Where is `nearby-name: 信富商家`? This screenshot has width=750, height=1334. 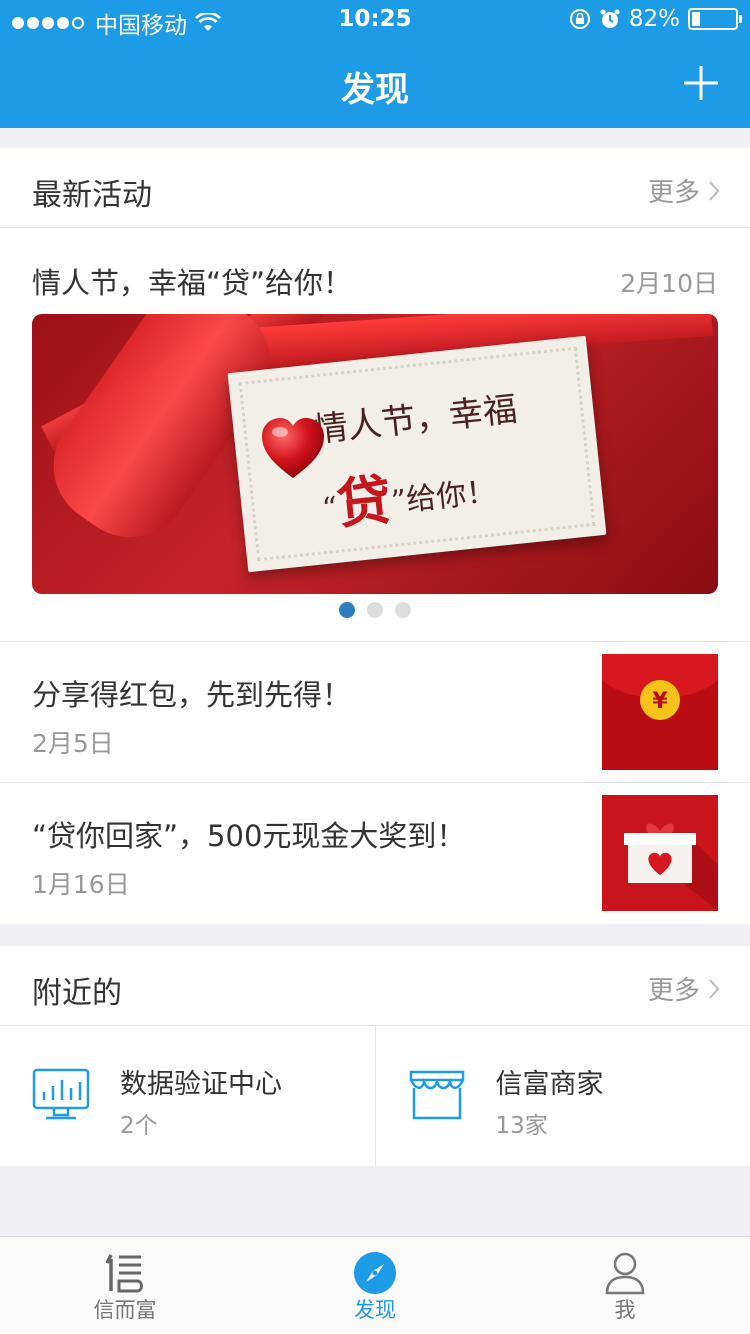
nearby-name: 信富商家 is located at coordinates (549, 1084).